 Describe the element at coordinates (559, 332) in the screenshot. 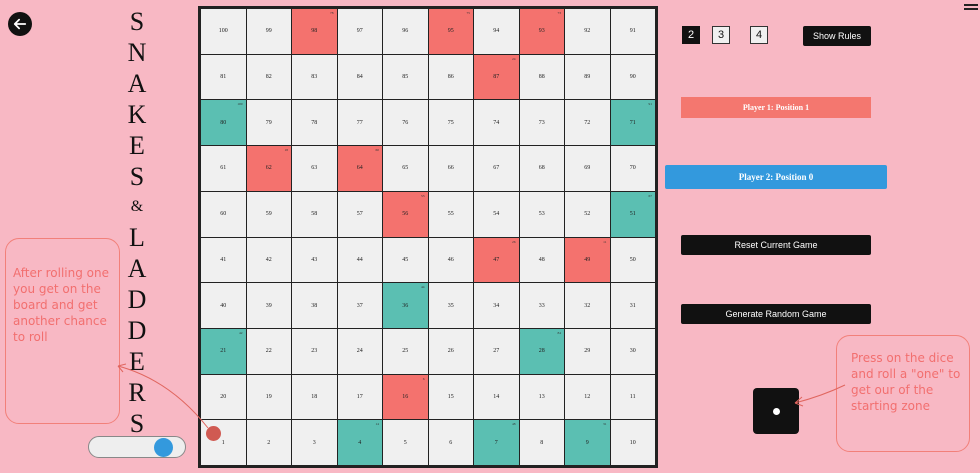

I see `cell-destination: 84` at that location.